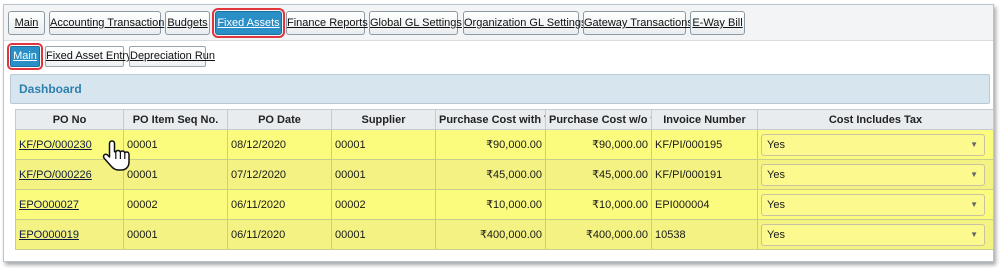 The width and height of the screenshot is (1000, 268). What do you see at coordinates (490, 119) in the screenshot?
I see `column-header-purchase-cost-with-tax: Purchase Cost with Tax` at bounding box center [490, 119].